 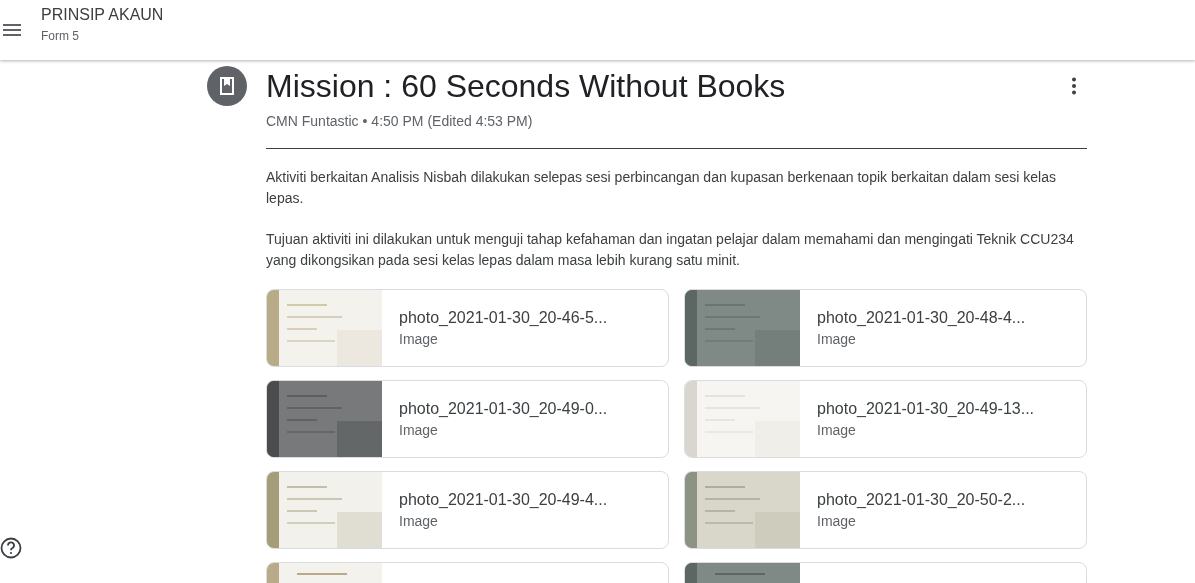 I want to click on description-paragraph: Aktiviti berkaitan Analisis Nisbah dilakukan selepas sesi perbincangan dan kupasan berkenaan topik berkaitan dalam sesi kelas lepas., so click(x=661, y=188).